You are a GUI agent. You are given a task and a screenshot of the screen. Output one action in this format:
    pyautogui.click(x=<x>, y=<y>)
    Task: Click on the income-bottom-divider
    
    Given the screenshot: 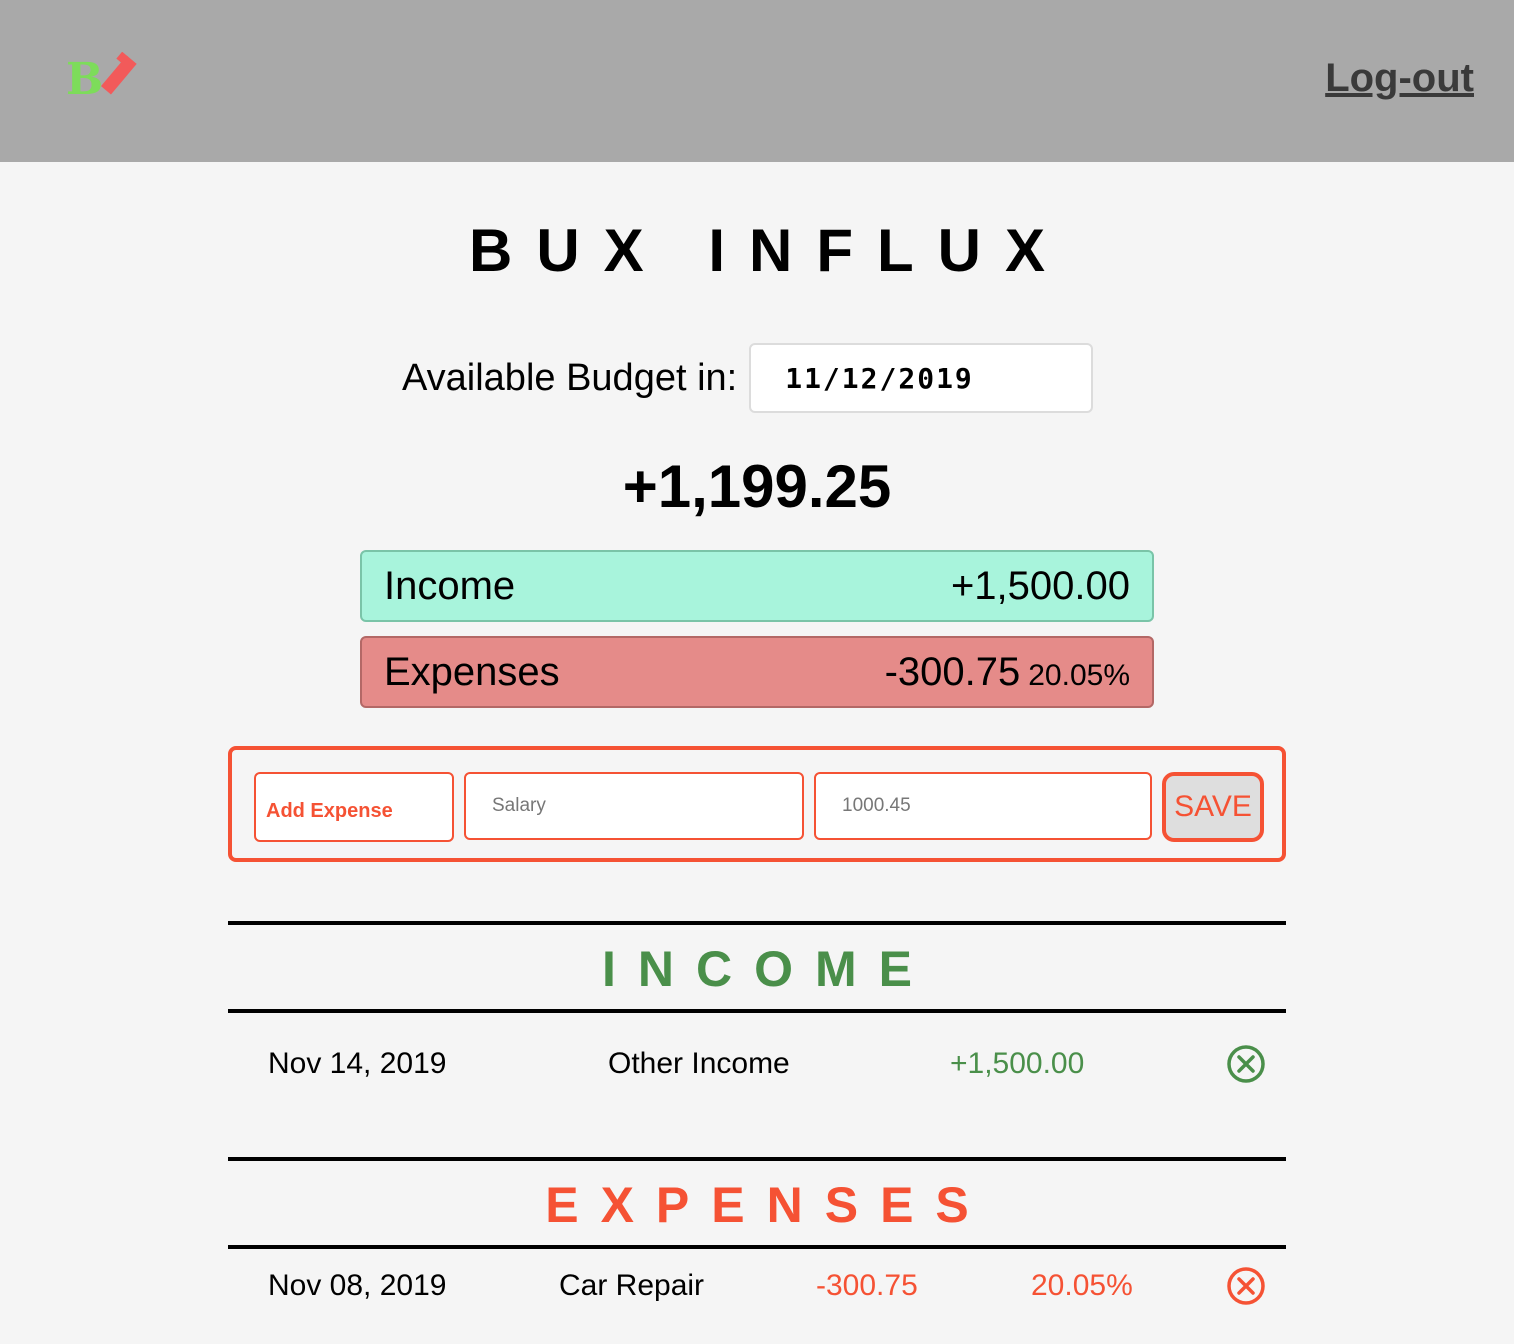 What is the action you would take?
    pyautogui.click(x=757, y=1011)
    